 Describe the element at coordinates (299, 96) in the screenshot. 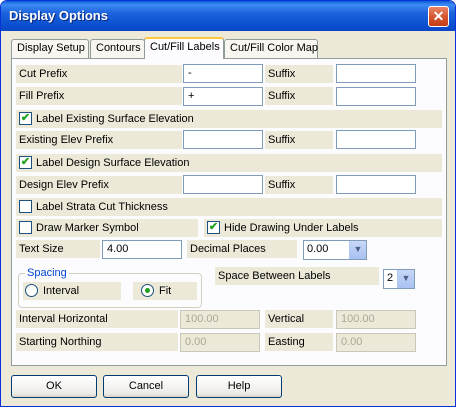

I see `fill-suffix-label: Suffix` at that location.